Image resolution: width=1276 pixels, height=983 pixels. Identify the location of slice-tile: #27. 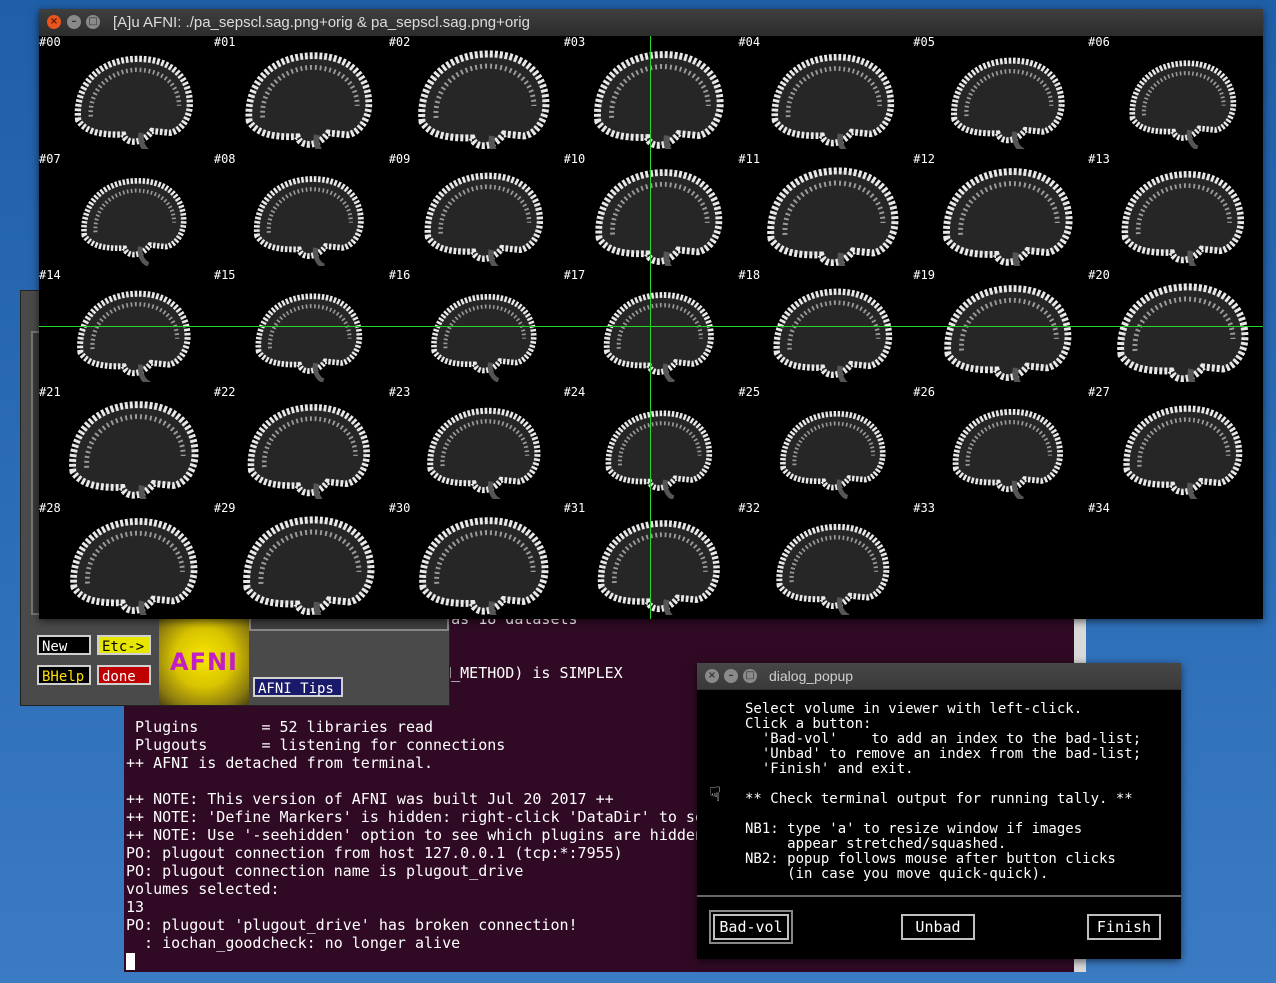
(1175, 444).